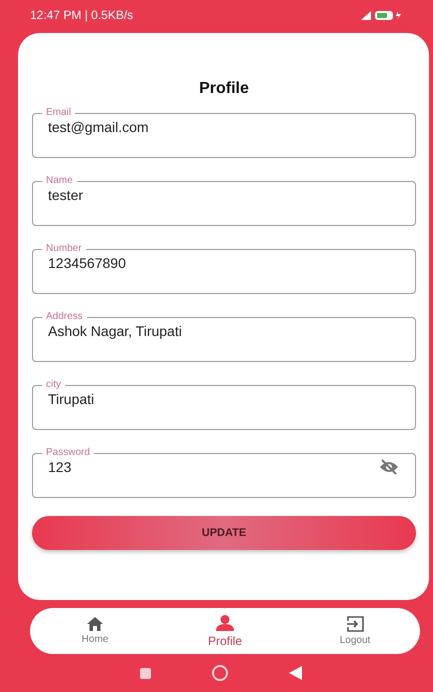 This screenshot has height=692, width=433. I want to click on input-field: Name tester, so click(224, 200).